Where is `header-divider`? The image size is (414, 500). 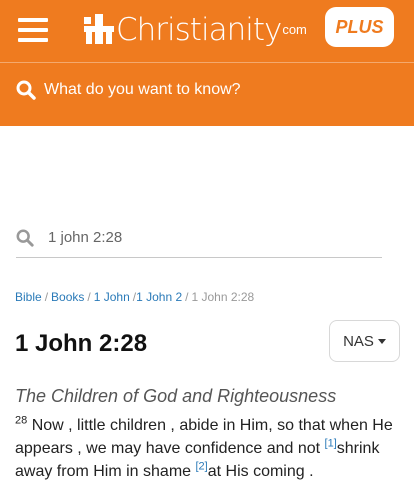
header-divider is located at coordinates (207, 62).